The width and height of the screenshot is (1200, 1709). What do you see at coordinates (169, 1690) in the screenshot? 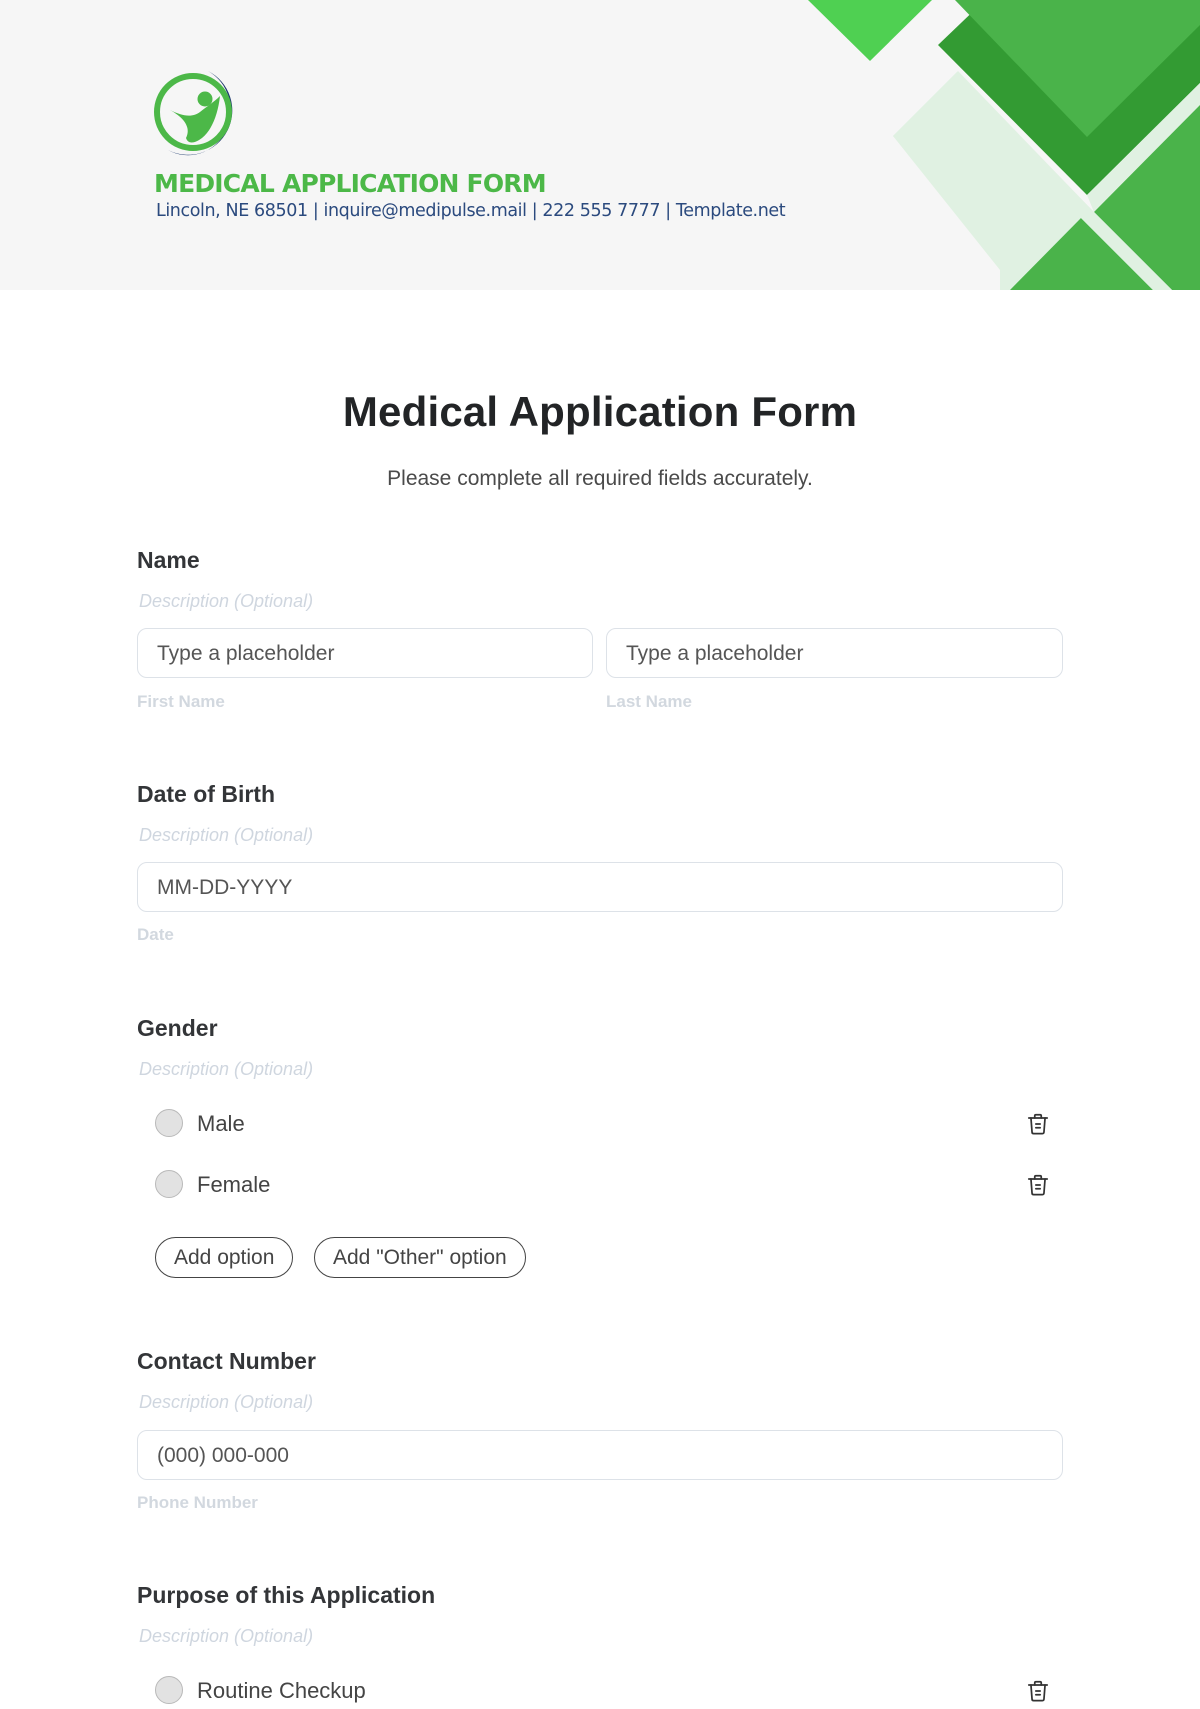
I see `radio-button-routine-checkup` at bounding box center [169, 1690].